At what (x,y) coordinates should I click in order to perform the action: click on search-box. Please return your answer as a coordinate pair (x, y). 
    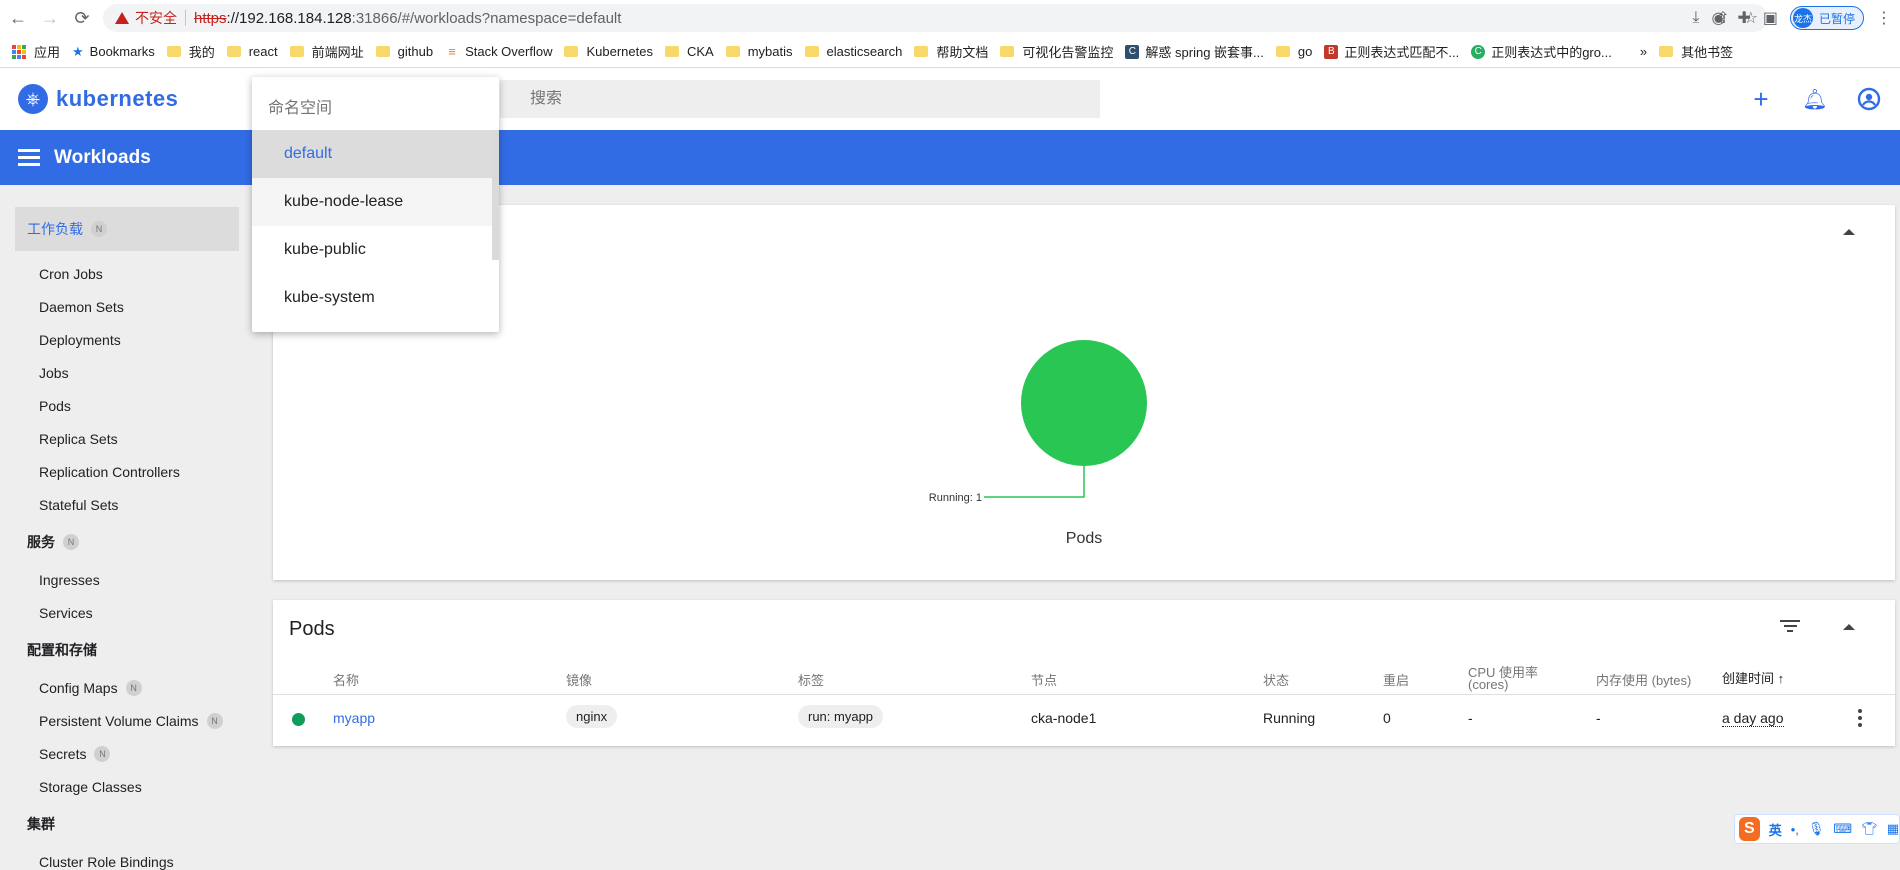
    Looking at the image, I should click on (800, 99).